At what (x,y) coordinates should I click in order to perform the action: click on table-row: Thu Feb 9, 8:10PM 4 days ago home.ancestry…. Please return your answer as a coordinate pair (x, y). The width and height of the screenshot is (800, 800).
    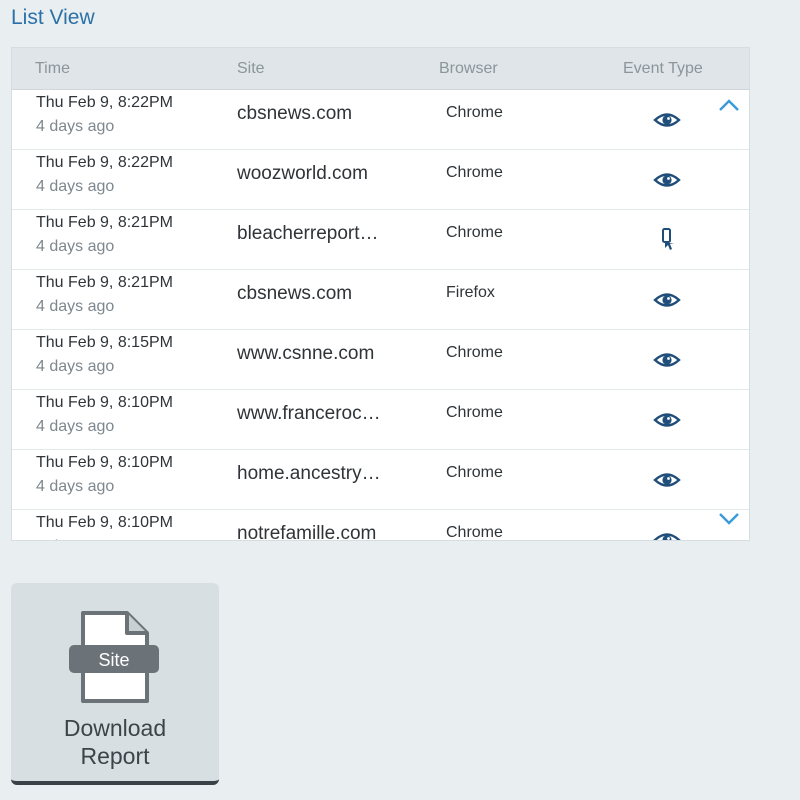
    Looking at the image, I should click on (380, 480).